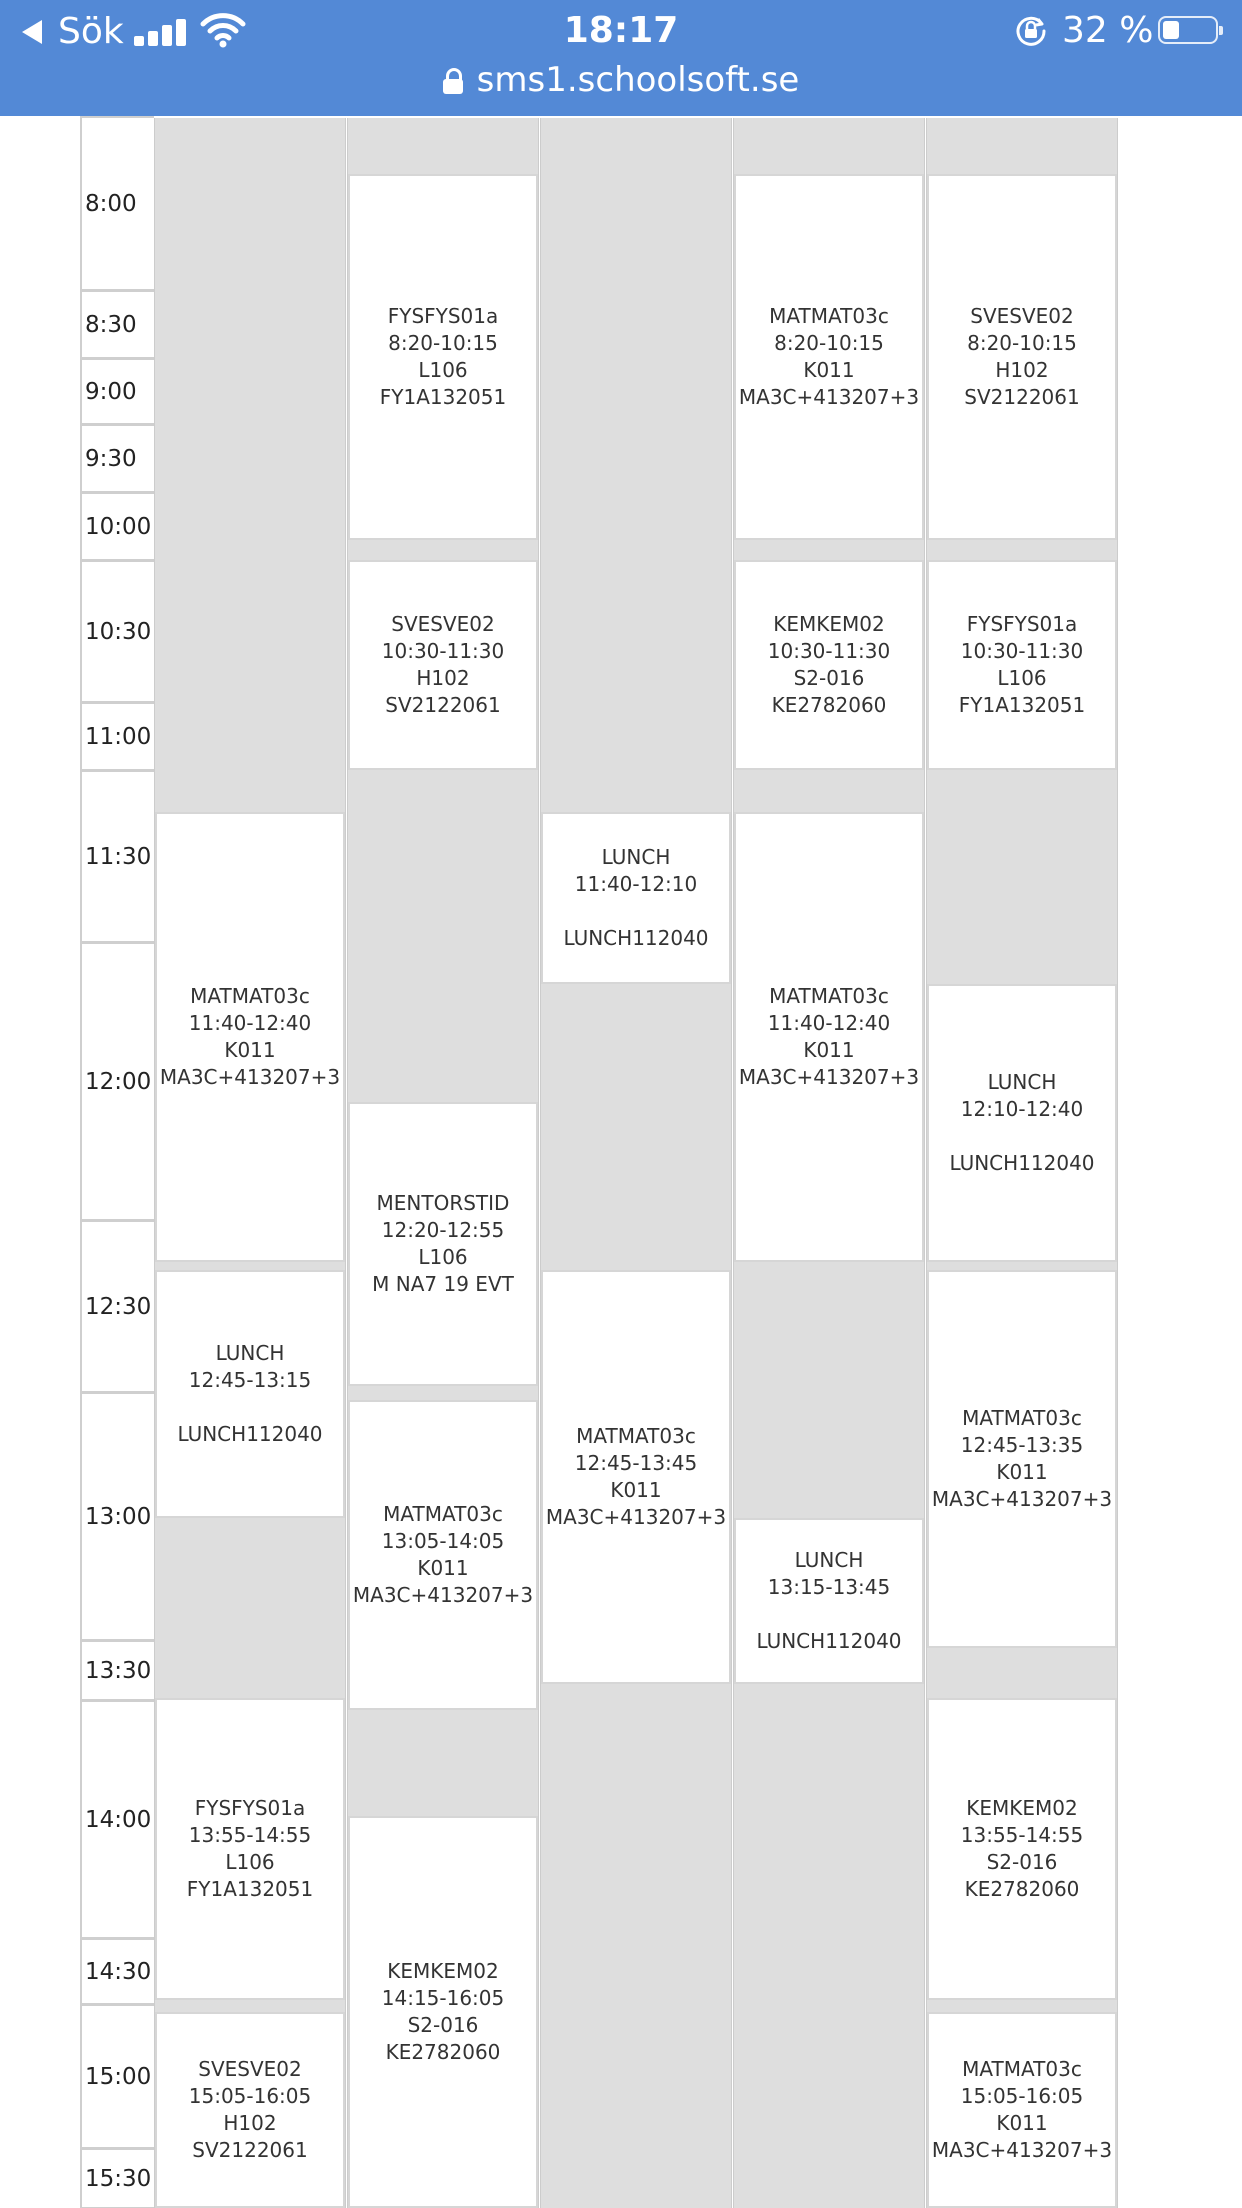  I want to click on time-label: 9:30, so click(111, 458).